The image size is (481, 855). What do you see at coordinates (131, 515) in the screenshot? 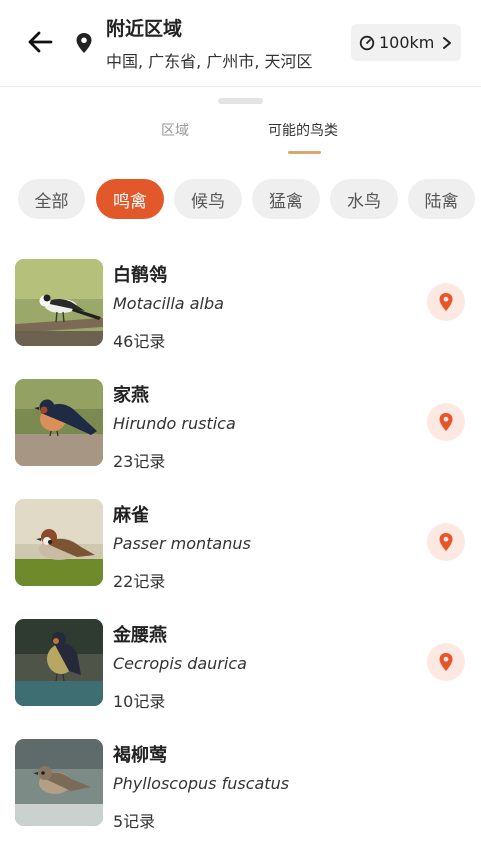
I see `bird-common-name: 麻雀` at bounding box center [131, 515].